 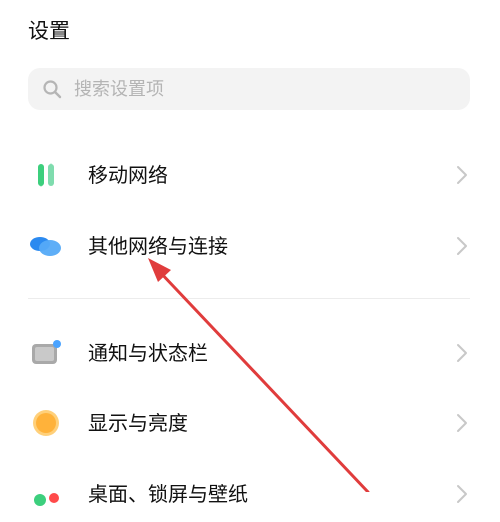 I want to click on settings-item-label: 显示与亮度, so click(x=138, y=423).